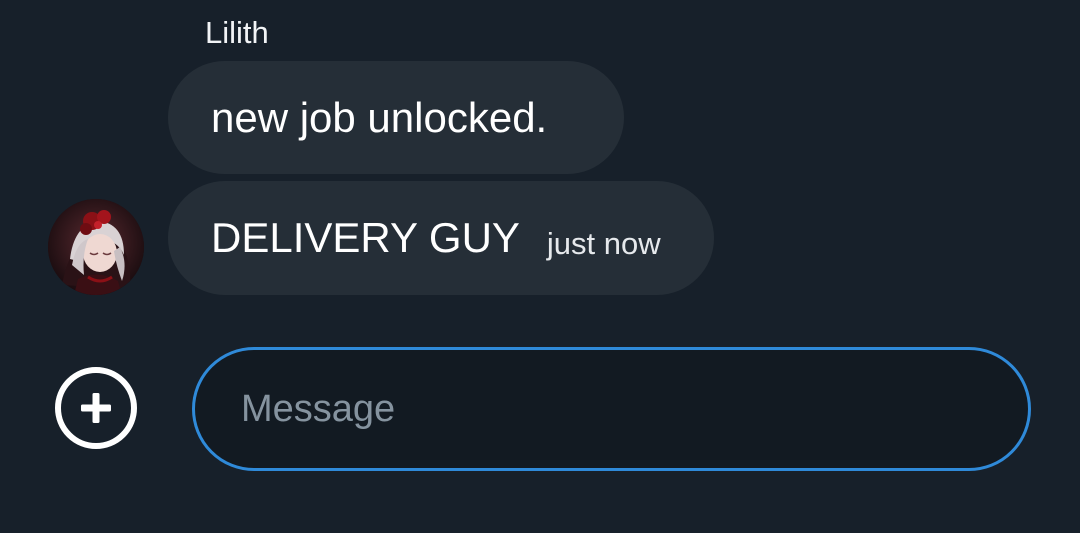 Image resolution: width=1080 pixels, height=533 pixels. I want to click on message-text: DELIVERY GUY, so click(365, 237).